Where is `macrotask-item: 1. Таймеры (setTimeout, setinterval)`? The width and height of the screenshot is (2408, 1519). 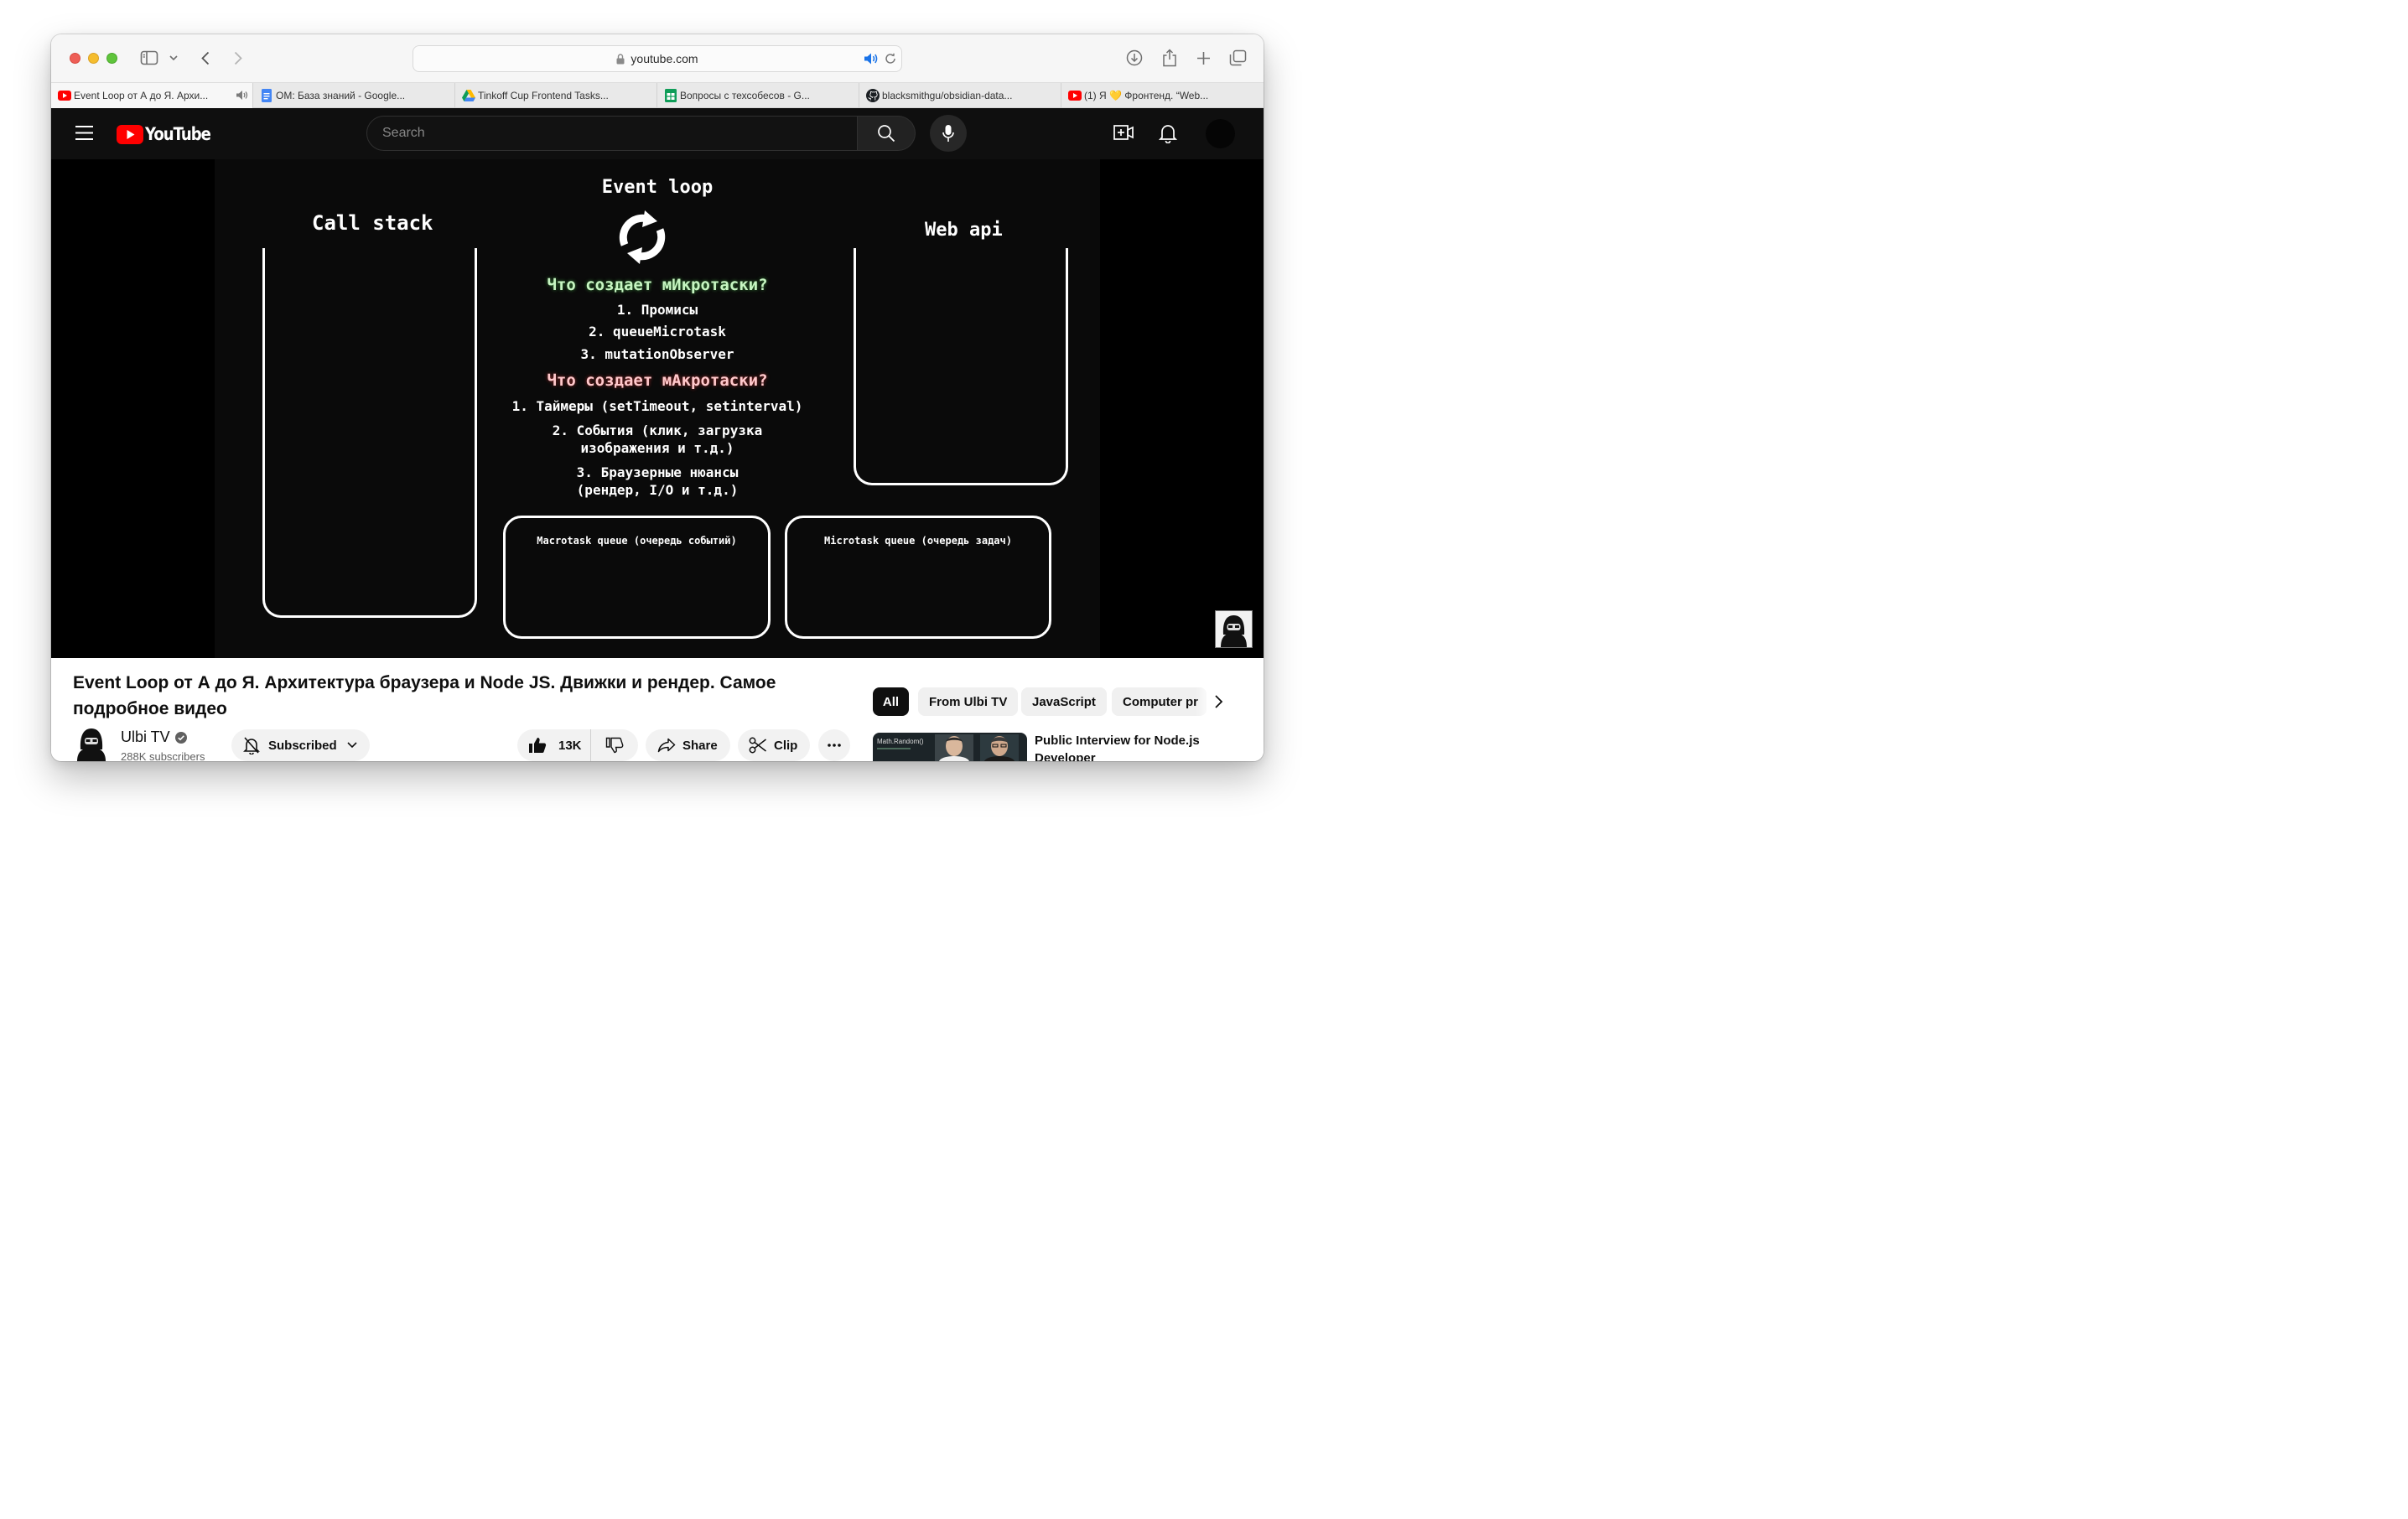 macrotask-item: 1. Таймеры (setTimeout, setinterval) is located at coordinates (657, 406).